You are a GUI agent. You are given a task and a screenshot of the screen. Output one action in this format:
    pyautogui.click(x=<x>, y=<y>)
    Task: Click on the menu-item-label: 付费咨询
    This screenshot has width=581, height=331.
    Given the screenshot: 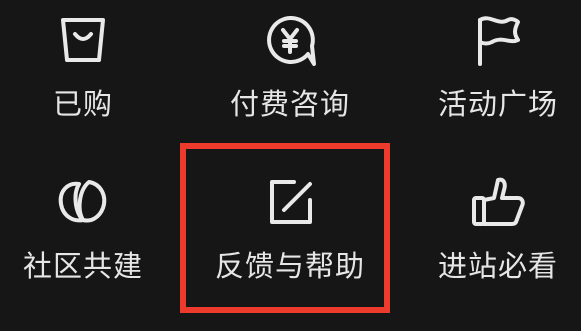 What is the action you would take?
    pyautogui.click(x=289, y=104)
    